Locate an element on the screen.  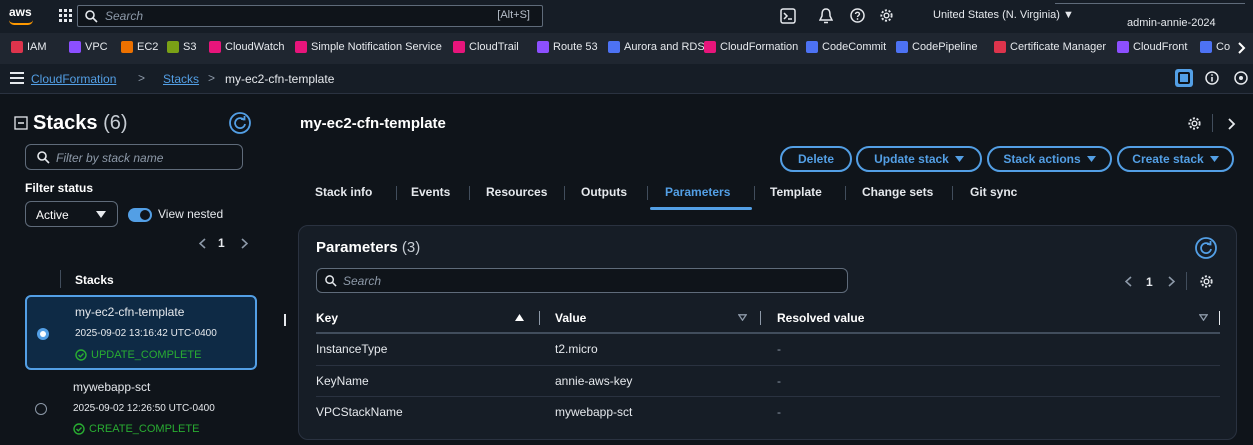
help-icon is located at coordinates (857, 15).